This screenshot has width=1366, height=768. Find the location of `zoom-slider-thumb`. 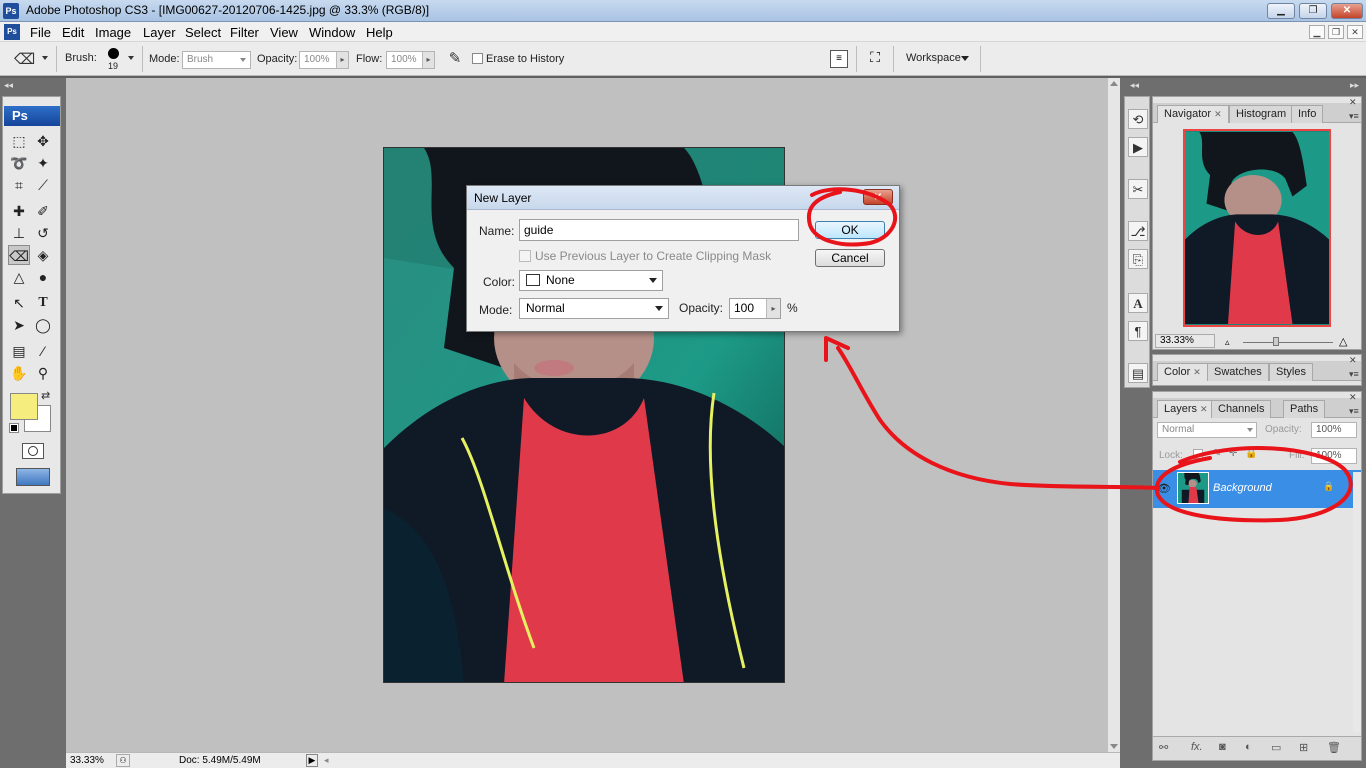

zoom-slider-thumb is located at coordinates (1276, 341).